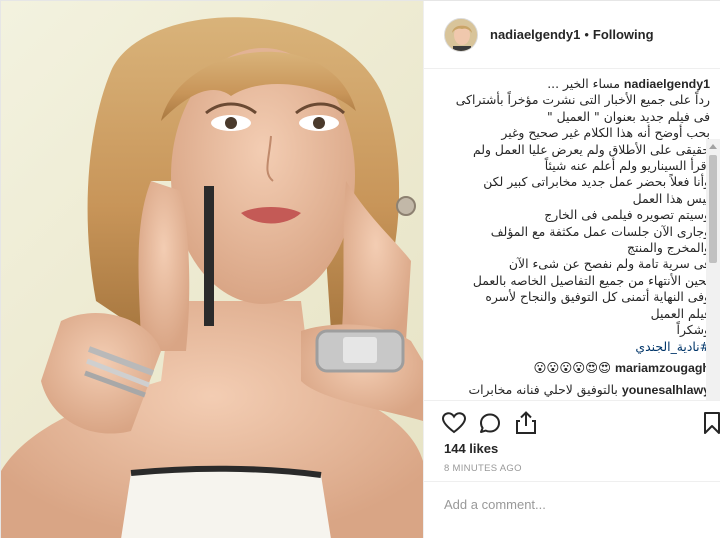  I want to click on comment-button, so click(490, 423).